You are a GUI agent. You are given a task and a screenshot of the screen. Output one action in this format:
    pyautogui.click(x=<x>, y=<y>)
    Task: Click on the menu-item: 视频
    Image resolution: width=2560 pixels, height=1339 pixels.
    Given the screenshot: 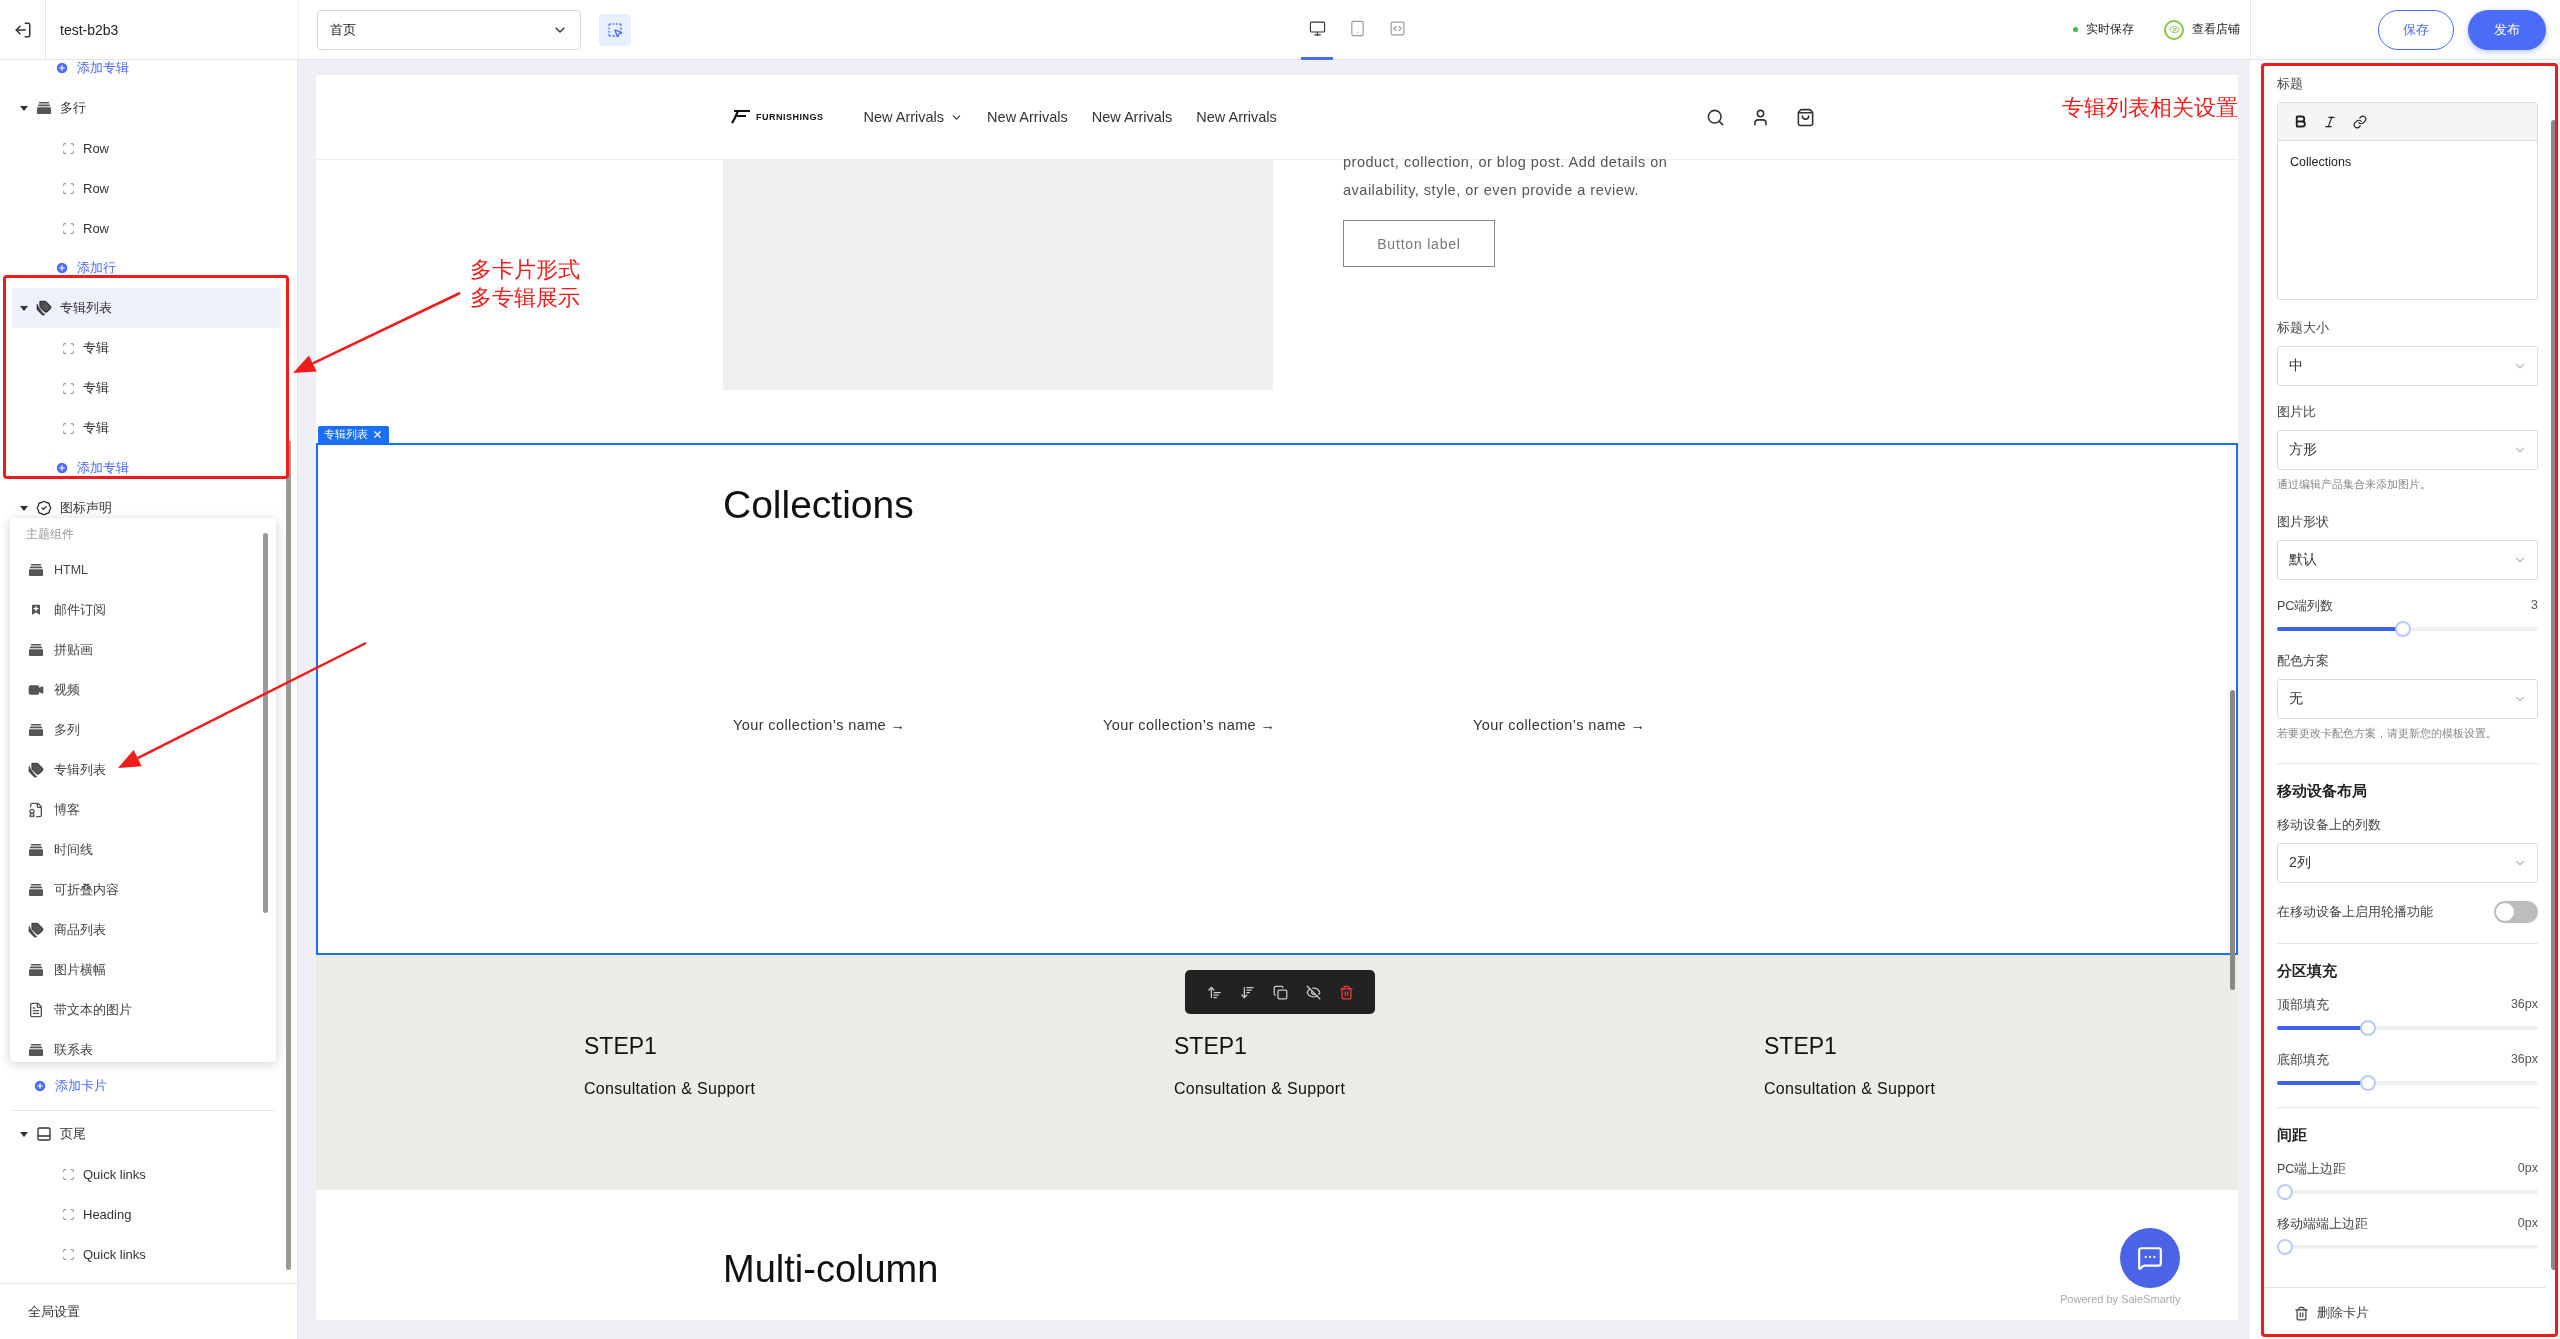 What is the action you would take?
    pyautogui.click(x=143, y=690)
    